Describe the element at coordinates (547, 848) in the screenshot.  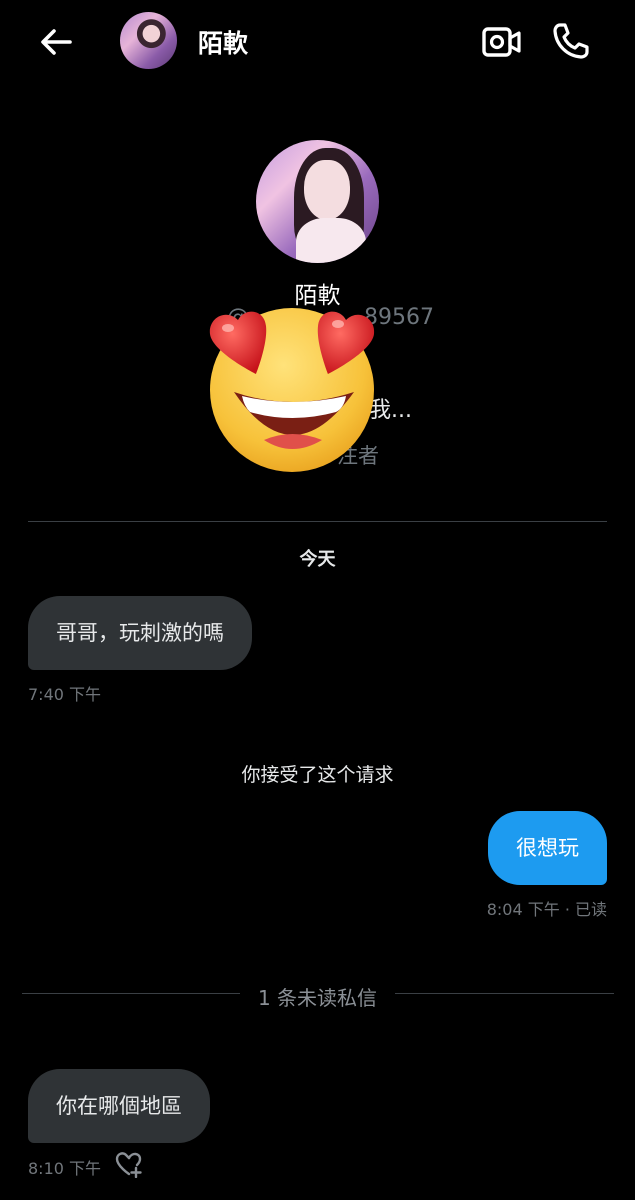
I see `message-bubble-outgoing: 很想玩` at that location.